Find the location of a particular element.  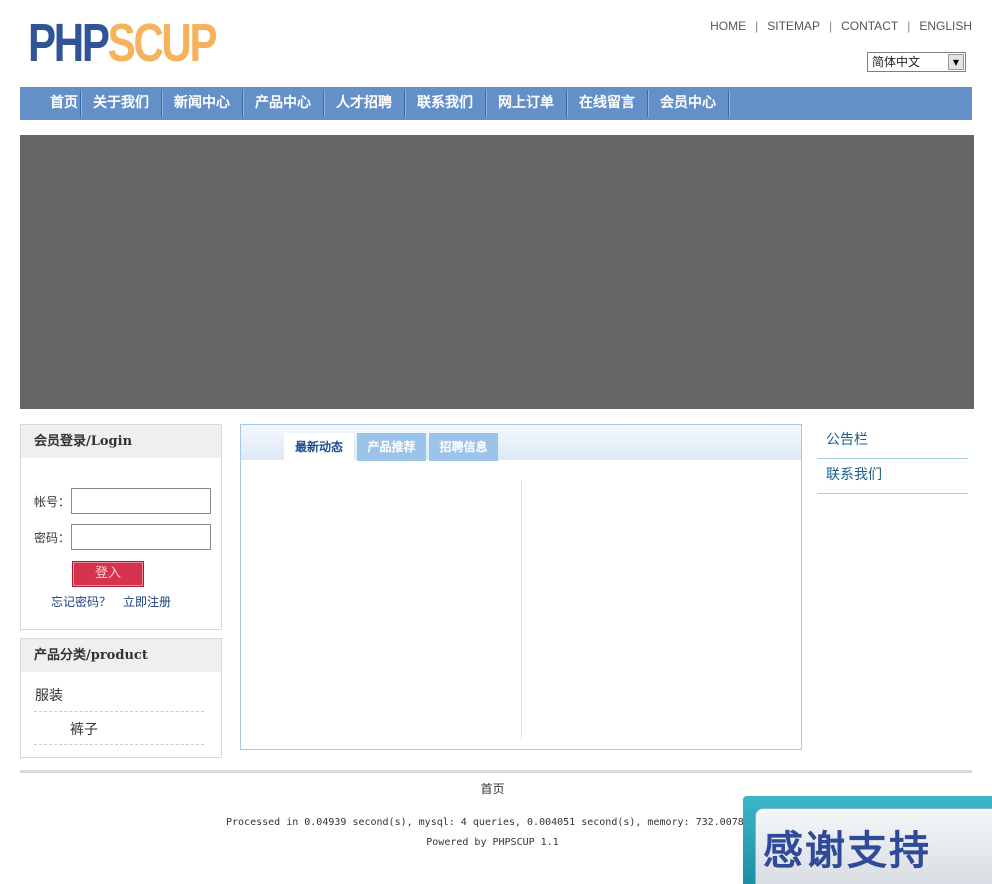

login-box-title: 会员登录/Login is located at coordinates (121, 441).